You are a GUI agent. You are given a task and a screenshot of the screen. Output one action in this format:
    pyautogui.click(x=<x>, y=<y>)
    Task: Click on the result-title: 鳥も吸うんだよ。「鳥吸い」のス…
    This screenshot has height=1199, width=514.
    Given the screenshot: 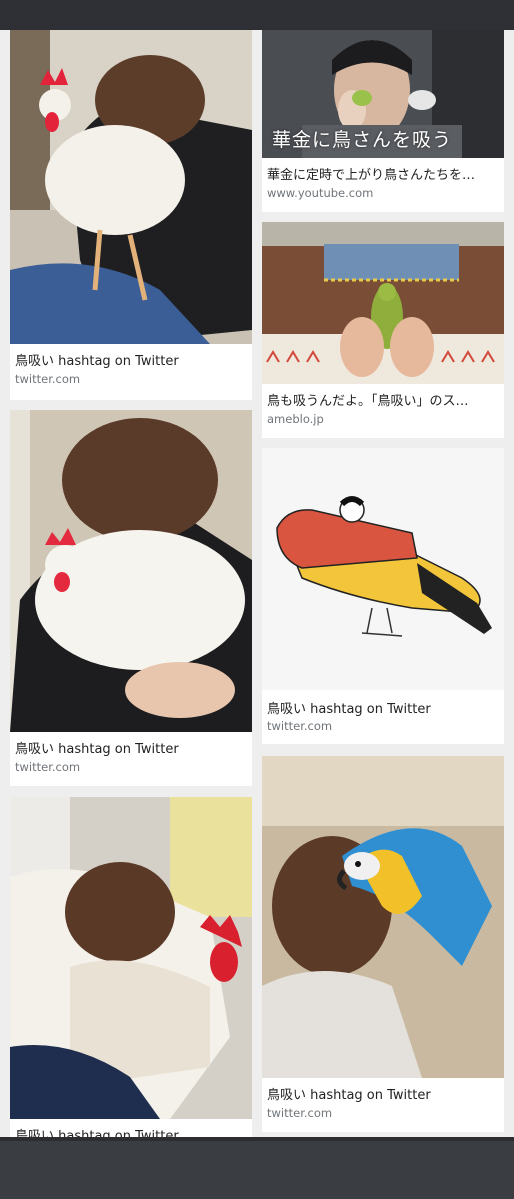 What is the action you would take?
    pyautogui.click(x=383, y=399)
    